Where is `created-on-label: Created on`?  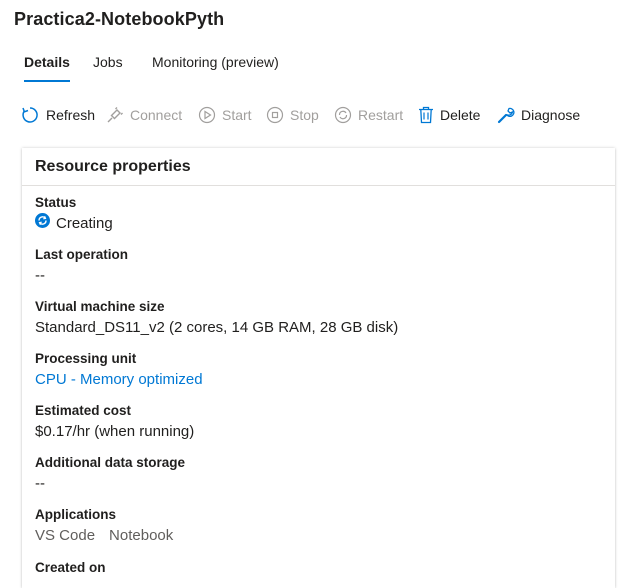
created-on-label: Created on is located at coordinates (70, 567).